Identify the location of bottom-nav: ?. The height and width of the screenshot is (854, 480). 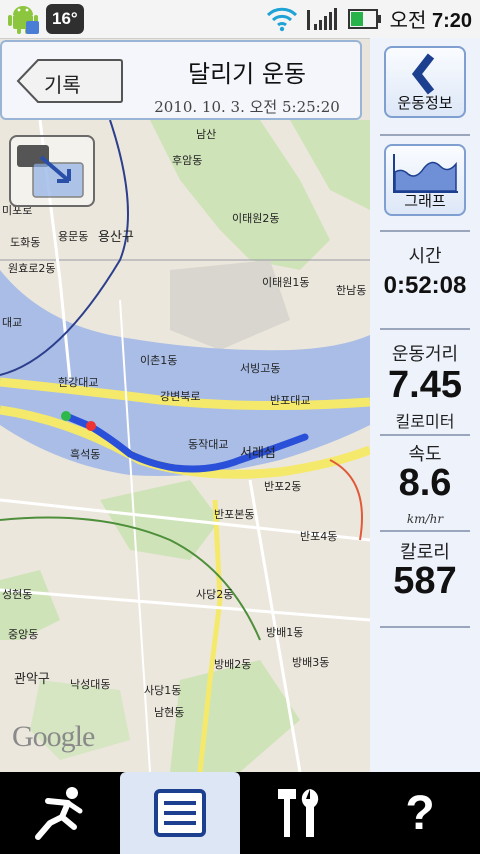
(240, 813).